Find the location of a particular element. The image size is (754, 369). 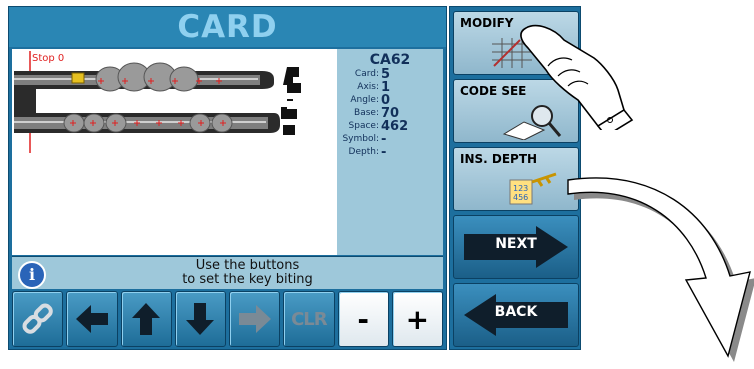

svg-text: 456 is located at coordinates (520, 197).